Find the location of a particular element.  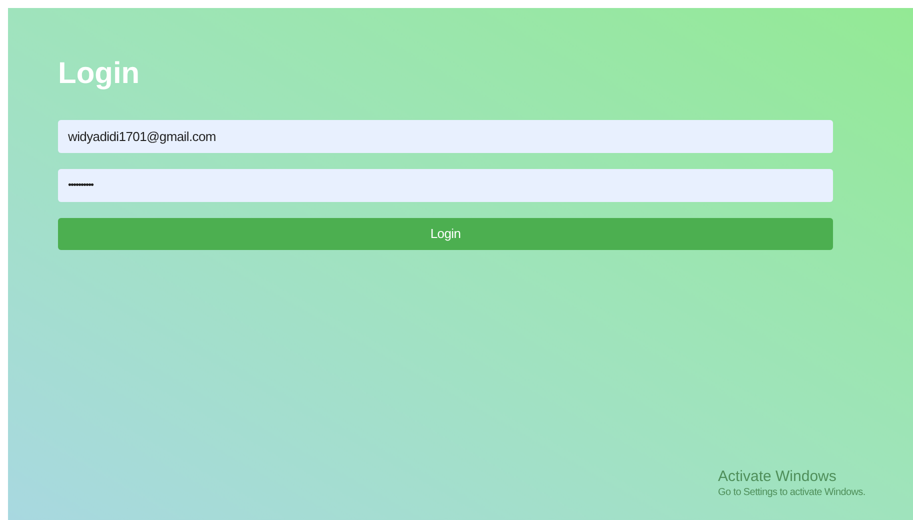

password-field: •••••••••• is located at coordinates (445, 185).